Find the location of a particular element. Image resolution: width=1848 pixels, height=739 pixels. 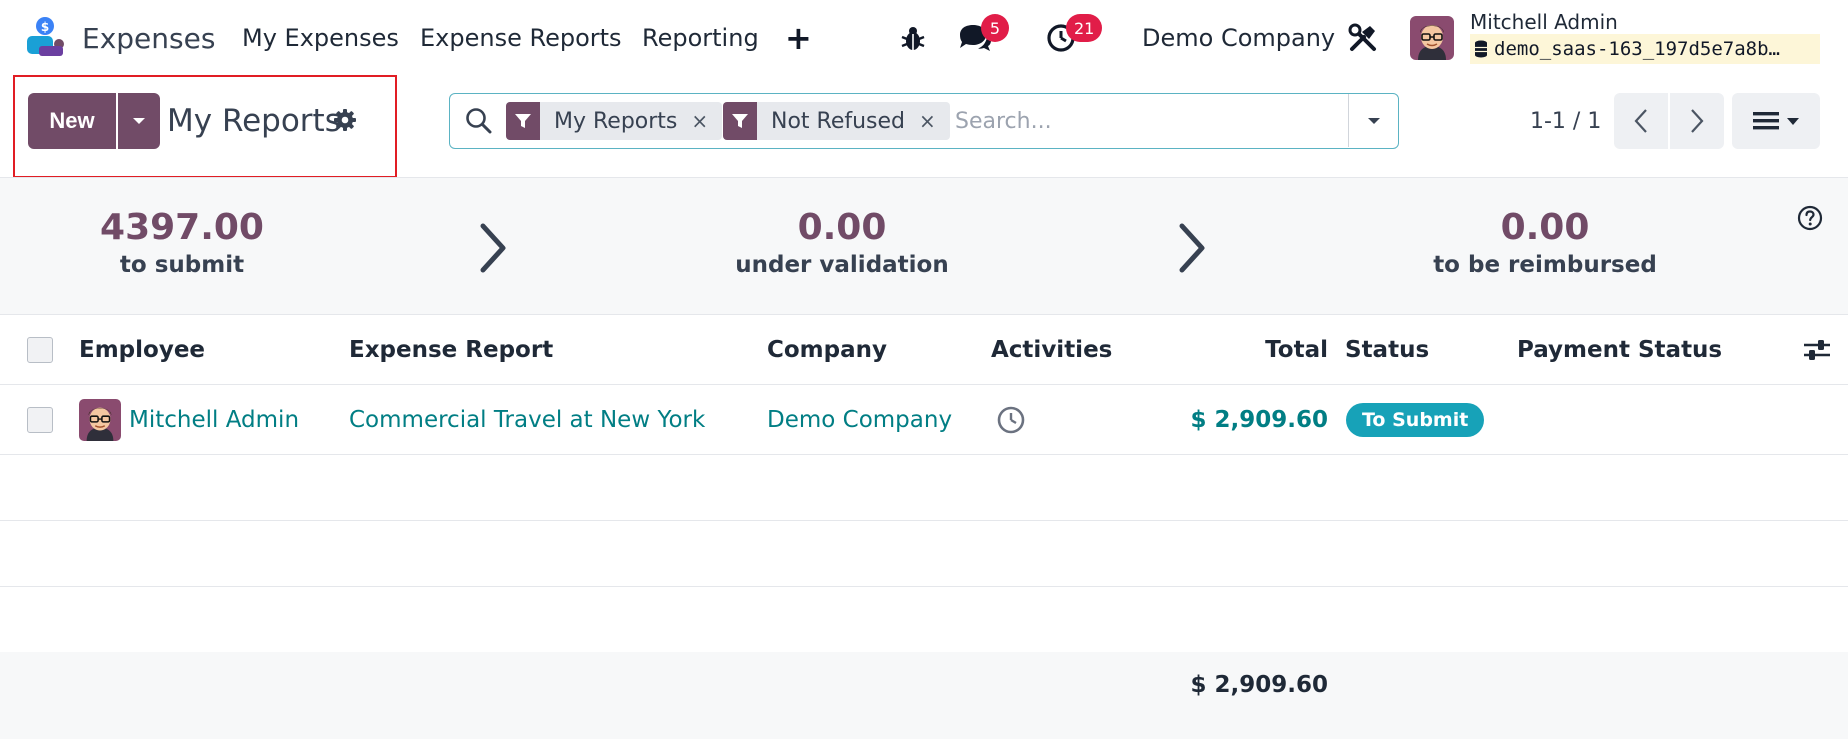

app-name: Expenses is located at coordinates (148, 38).